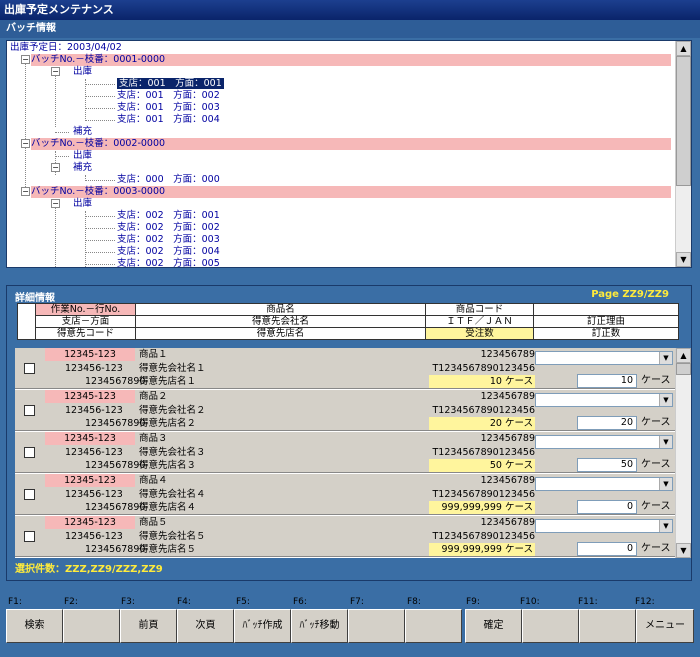 The width and height of the screenshot is (700, 657). I want to click on correction-qty-input: 50, so click(607, 465).